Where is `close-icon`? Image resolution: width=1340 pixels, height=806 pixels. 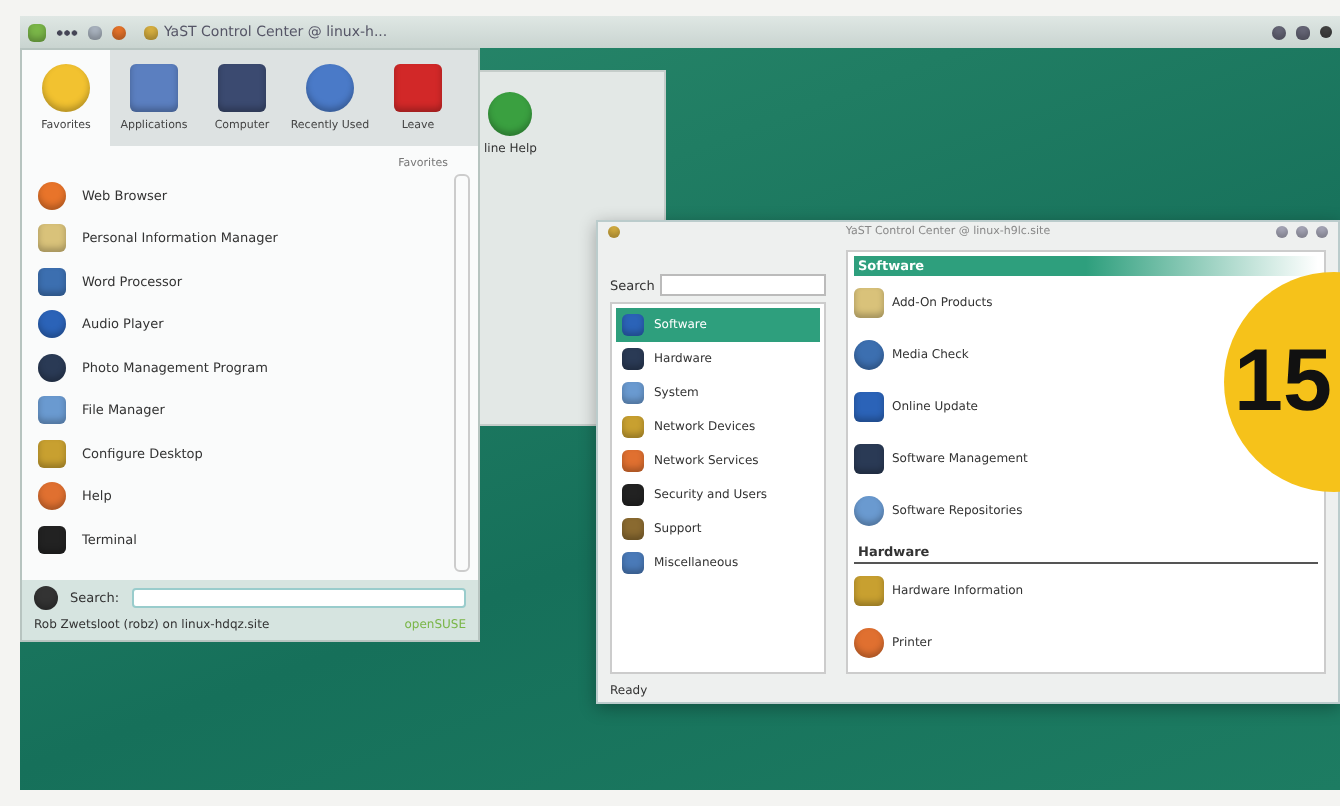 close-icon is located at coordinates (1322, 232).